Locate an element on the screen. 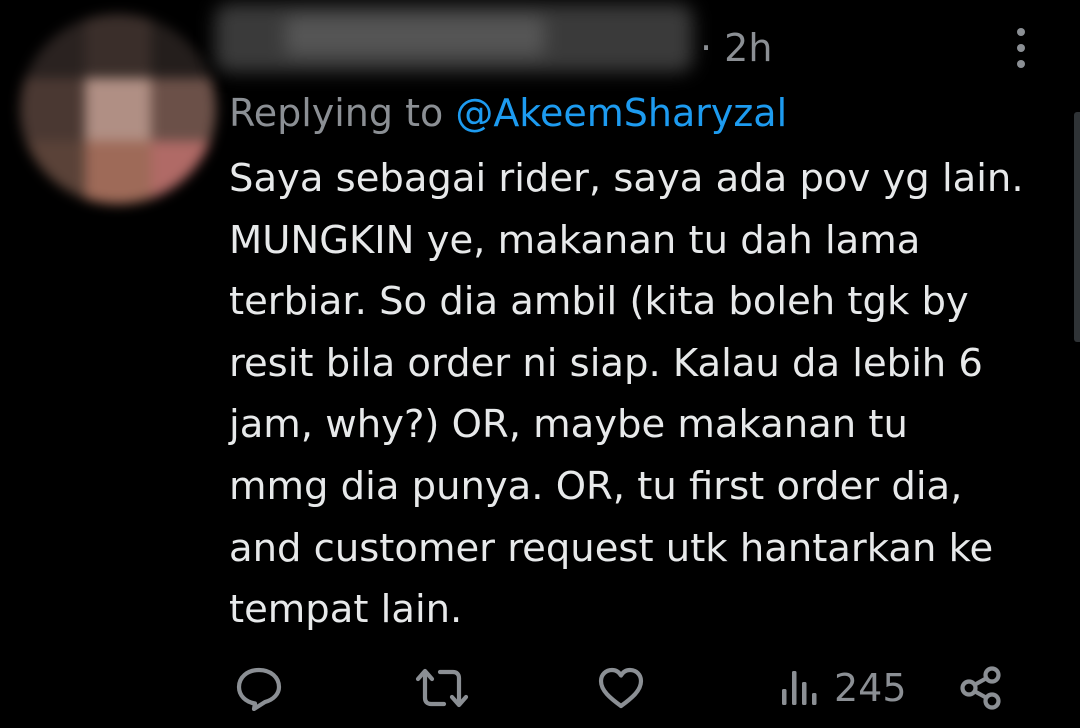 This screenshot has width=1080, height=728. share-icon is located at coordinates (980, 688).